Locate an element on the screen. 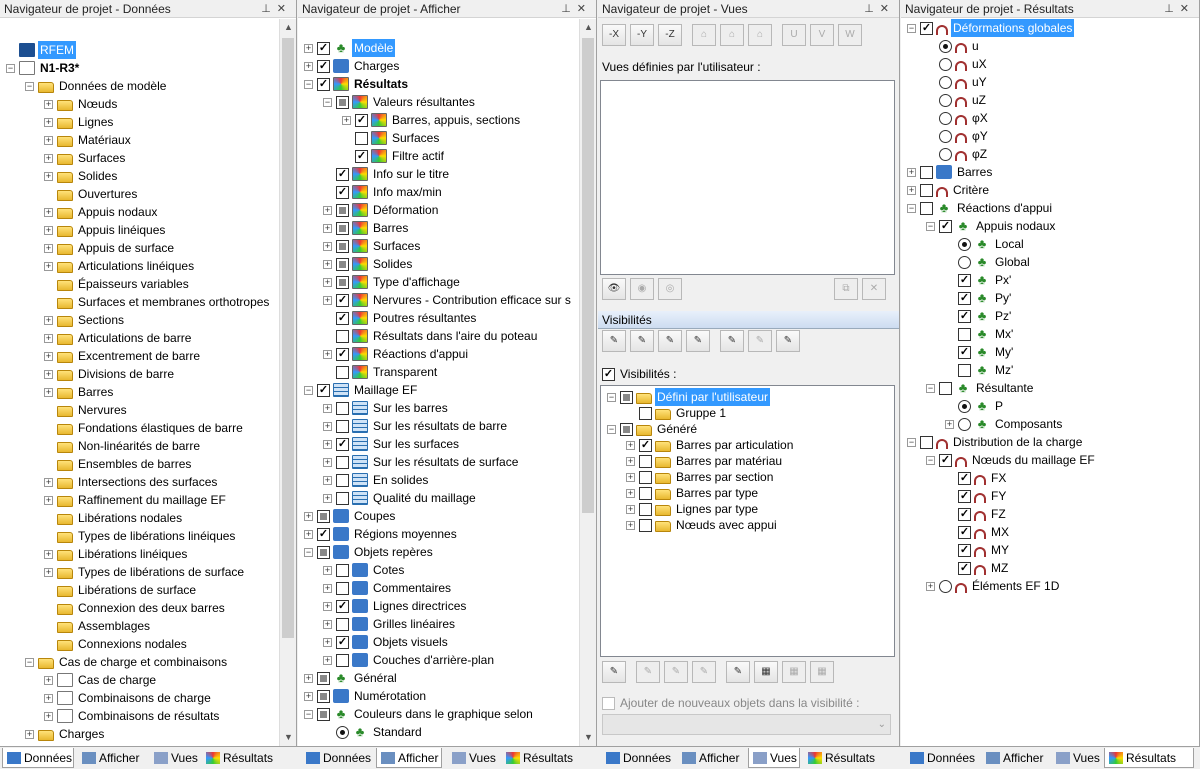 This screenshot has height=769, width=1200. tree-item: + Nœuds avec appui is located at coordinates (702, 525).